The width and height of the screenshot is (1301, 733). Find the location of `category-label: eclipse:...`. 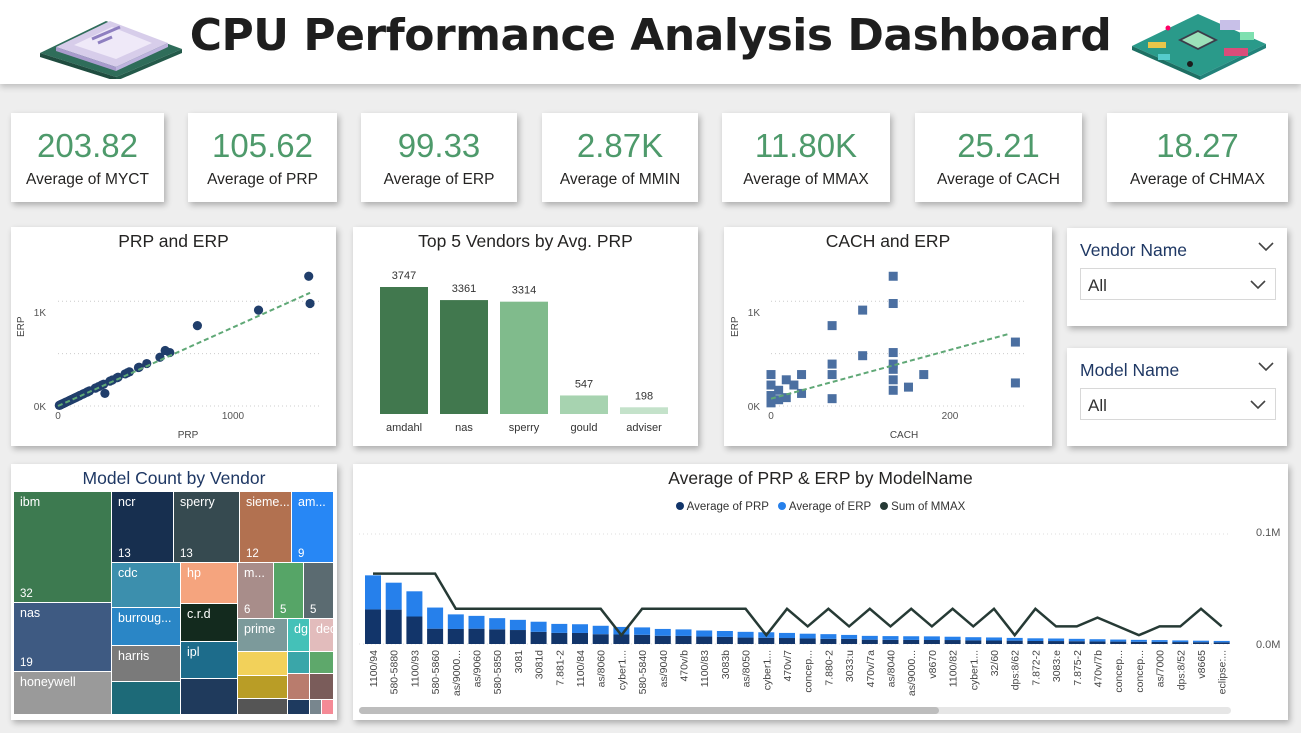

category-label: eclipse:... is located at coordinates (1223, 672).